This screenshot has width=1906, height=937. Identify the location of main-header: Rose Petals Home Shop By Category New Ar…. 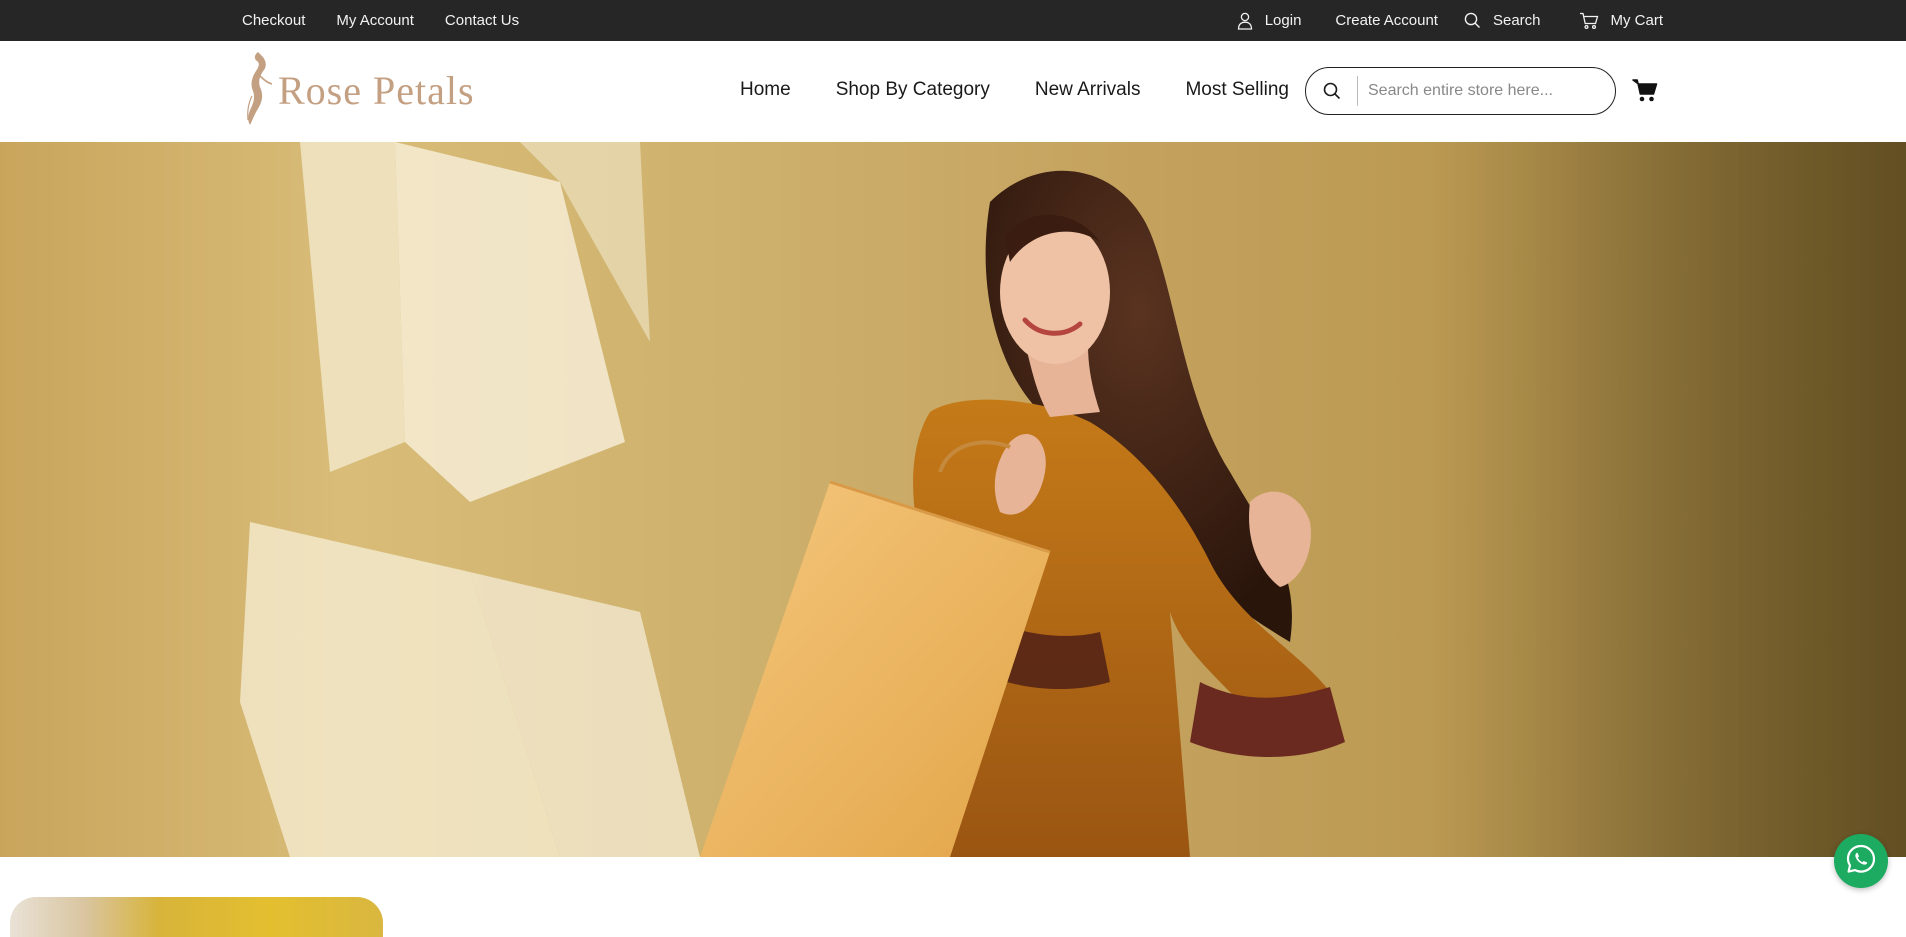
(953, 91).